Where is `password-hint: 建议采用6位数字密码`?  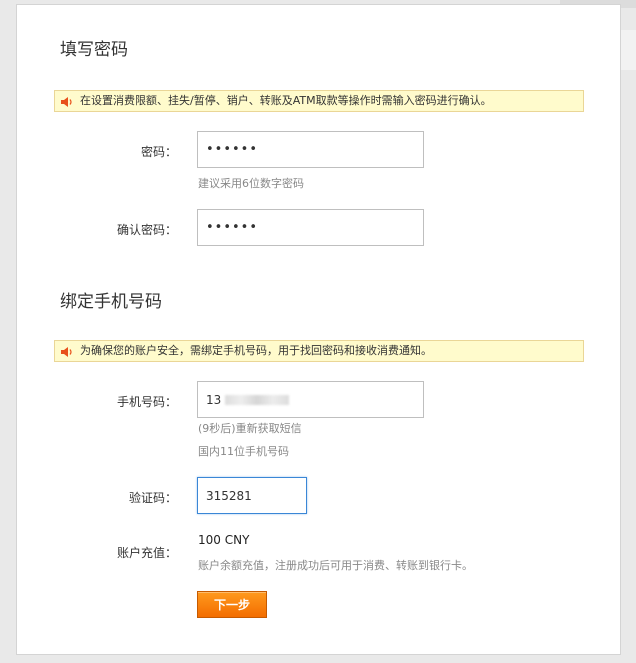 password-hint: 建议采用6位数字密码 is located at coordinates (251, 183).